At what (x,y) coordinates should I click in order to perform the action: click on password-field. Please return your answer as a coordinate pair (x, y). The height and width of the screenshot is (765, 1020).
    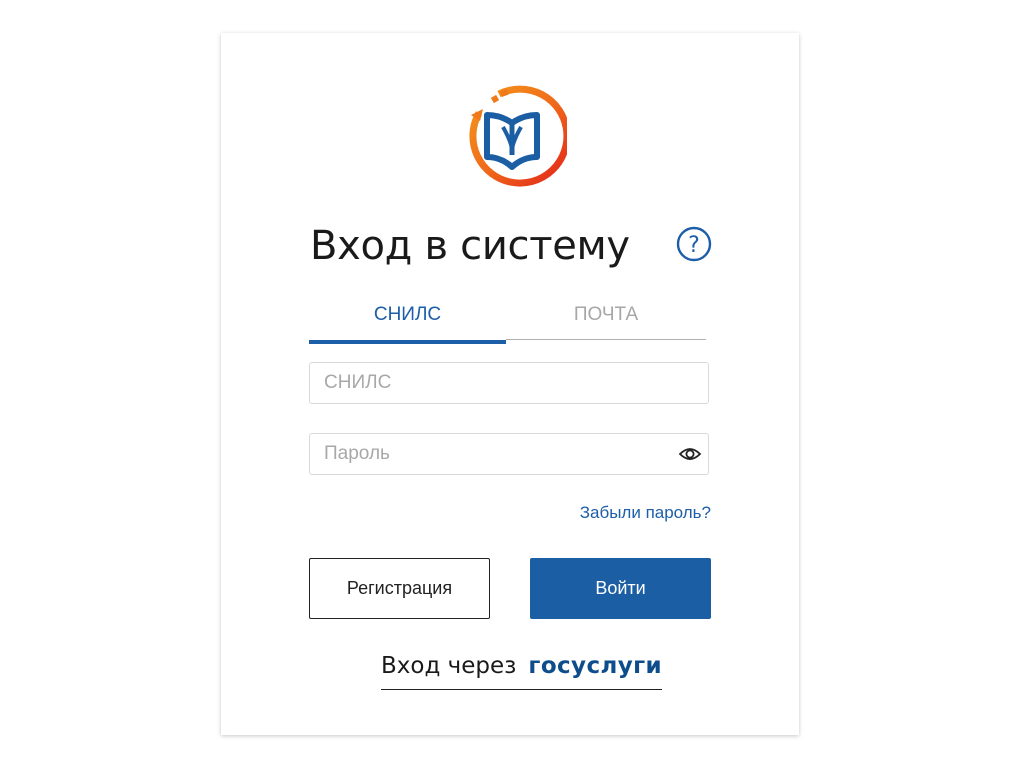
    Looking at the image, I should click on (509, 454).